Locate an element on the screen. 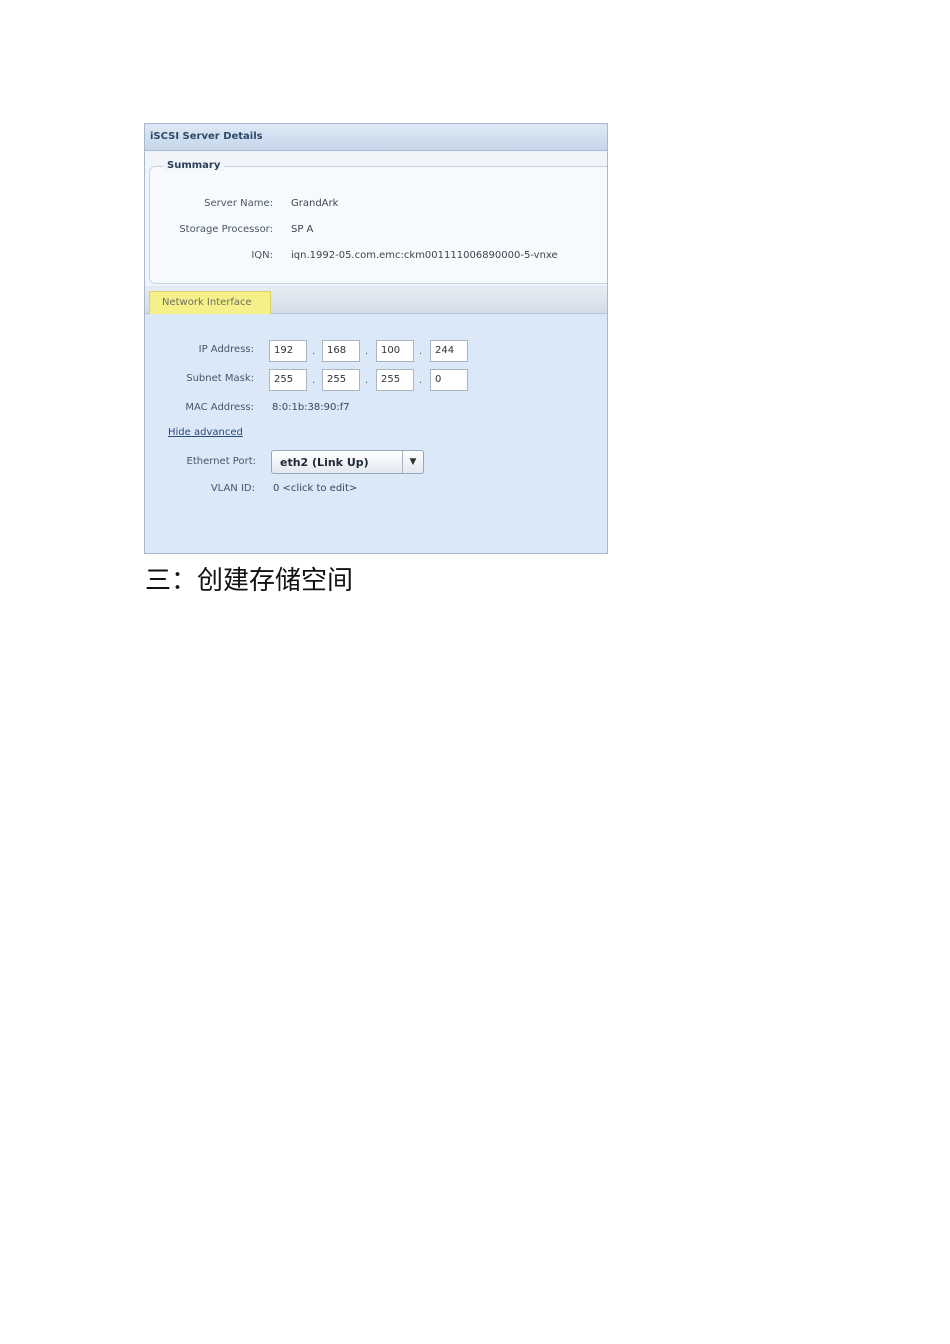 The height and width of the screenshot is (1344, 950). ethernet-port-selected: eth2 (Link Up) is located at coordinates (324, 462).